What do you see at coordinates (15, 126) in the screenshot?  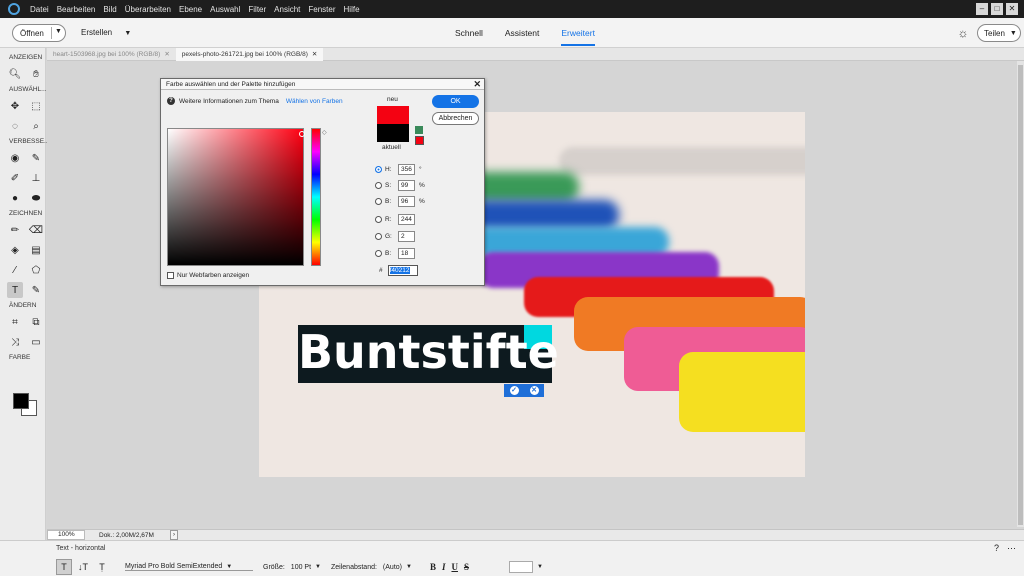 I see `lasso-tool-icon: ◌` at bounding box center [15, 126].